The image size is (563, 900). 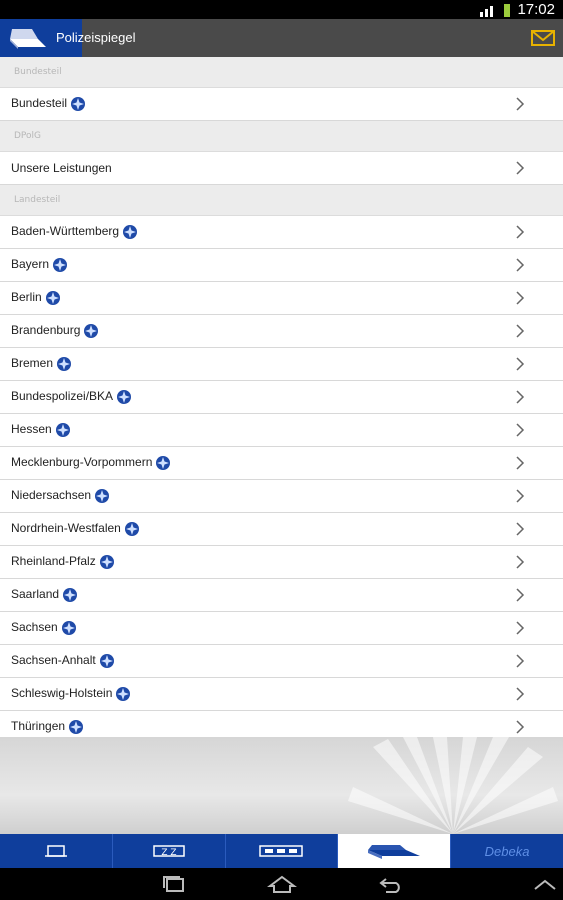 What do you see at coordinates (281, 168) in the screenshot?
I see `list-item: Unsere Leistungen` at bounding box center [281, 168].